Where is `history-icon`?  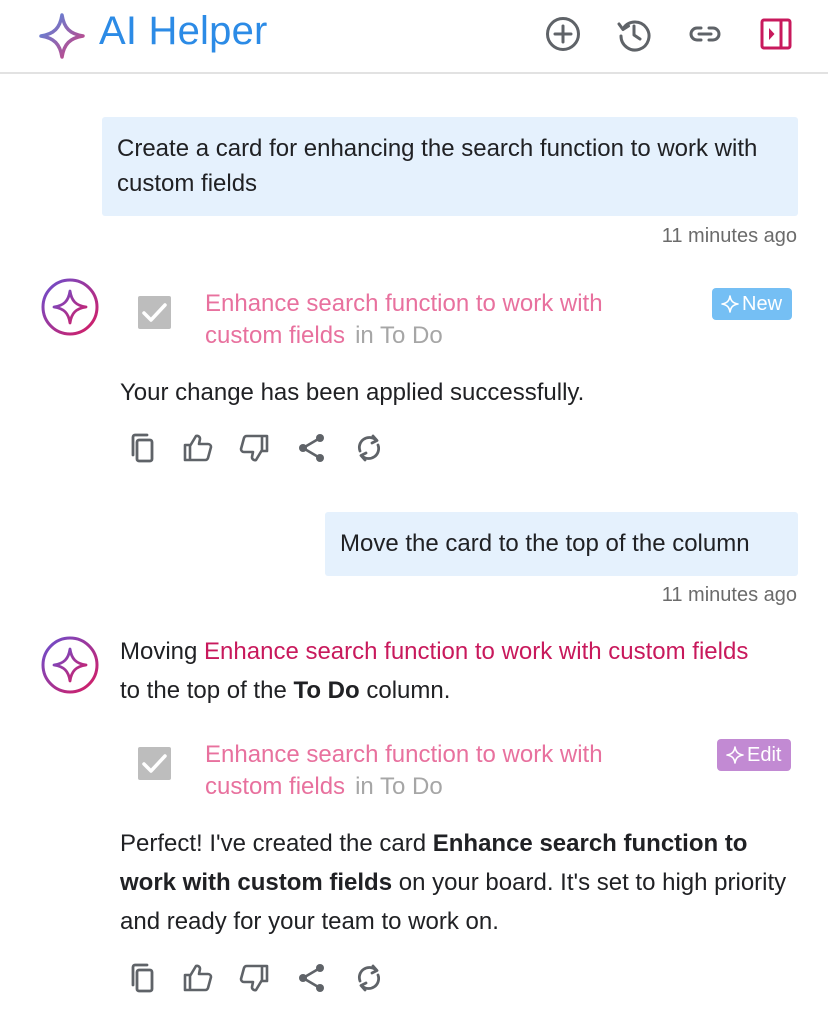
history-icon is located at coordinates (634, 36).